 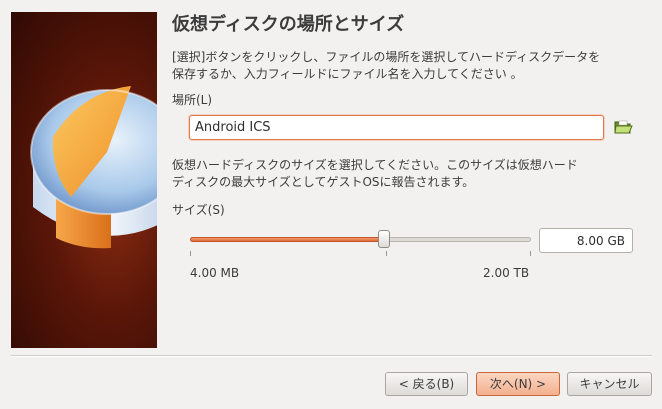 I want to click on size-slider, so click(x=360, y=239).